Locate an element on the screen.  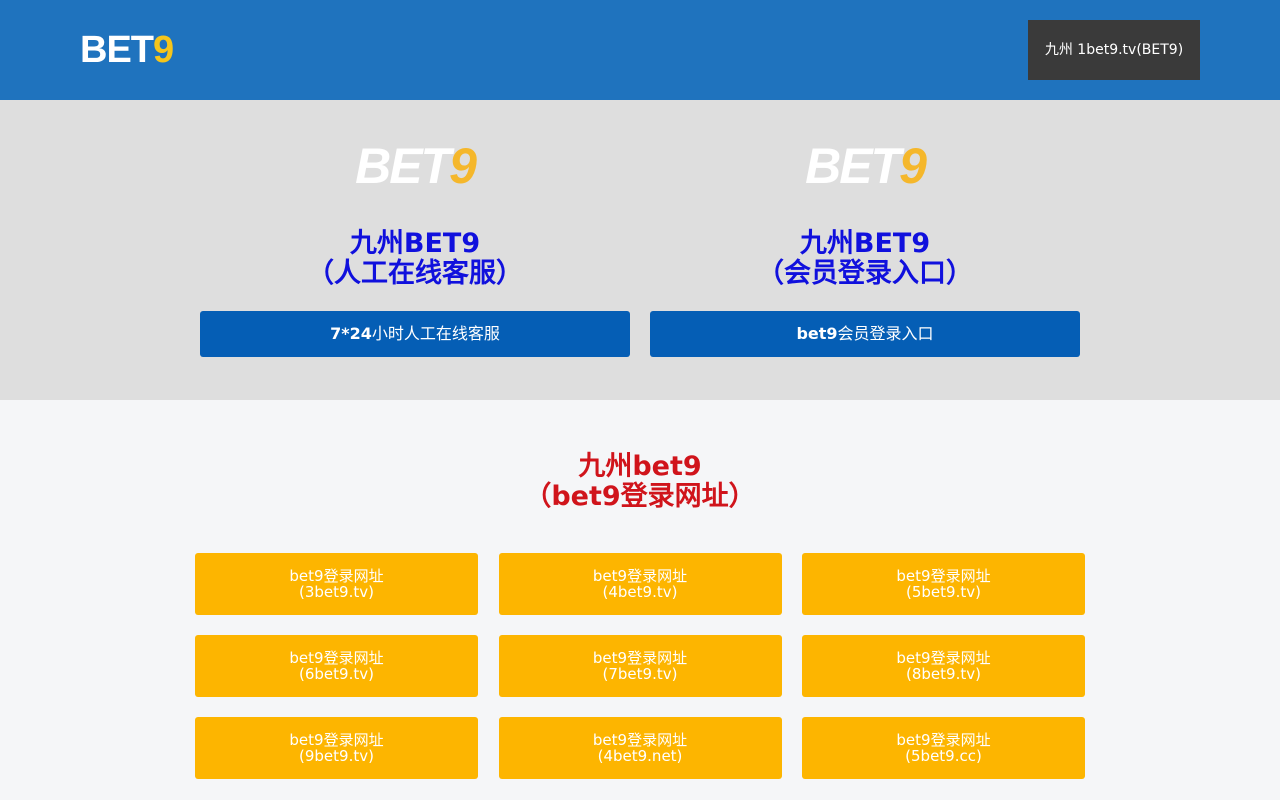
member-login-button: bet9会员登录入口 is located at coordinates (865, 334).